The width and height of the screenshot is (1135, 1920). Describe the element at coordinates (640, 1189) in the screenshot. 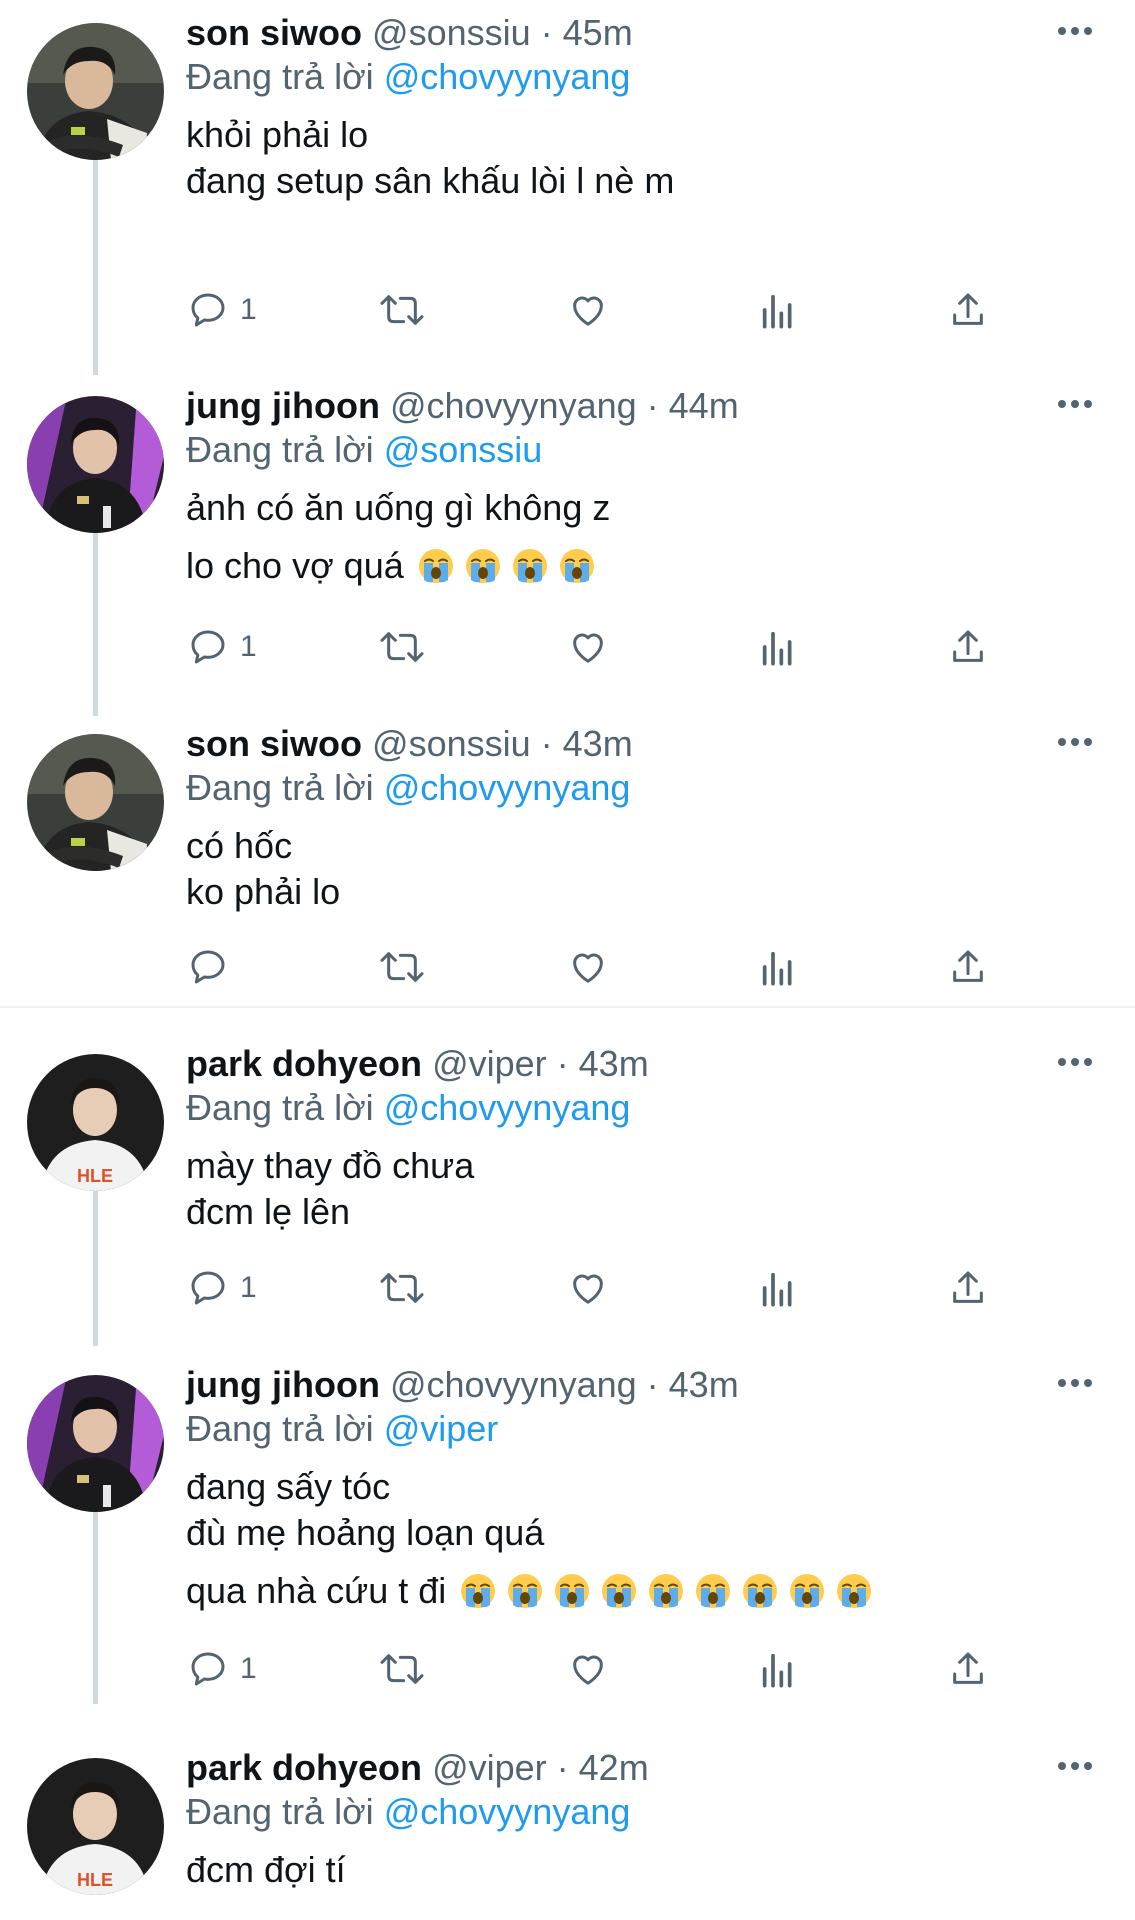

I see `tweet-text: mày thay đồ chưa đcm lẹ lên` at that location.